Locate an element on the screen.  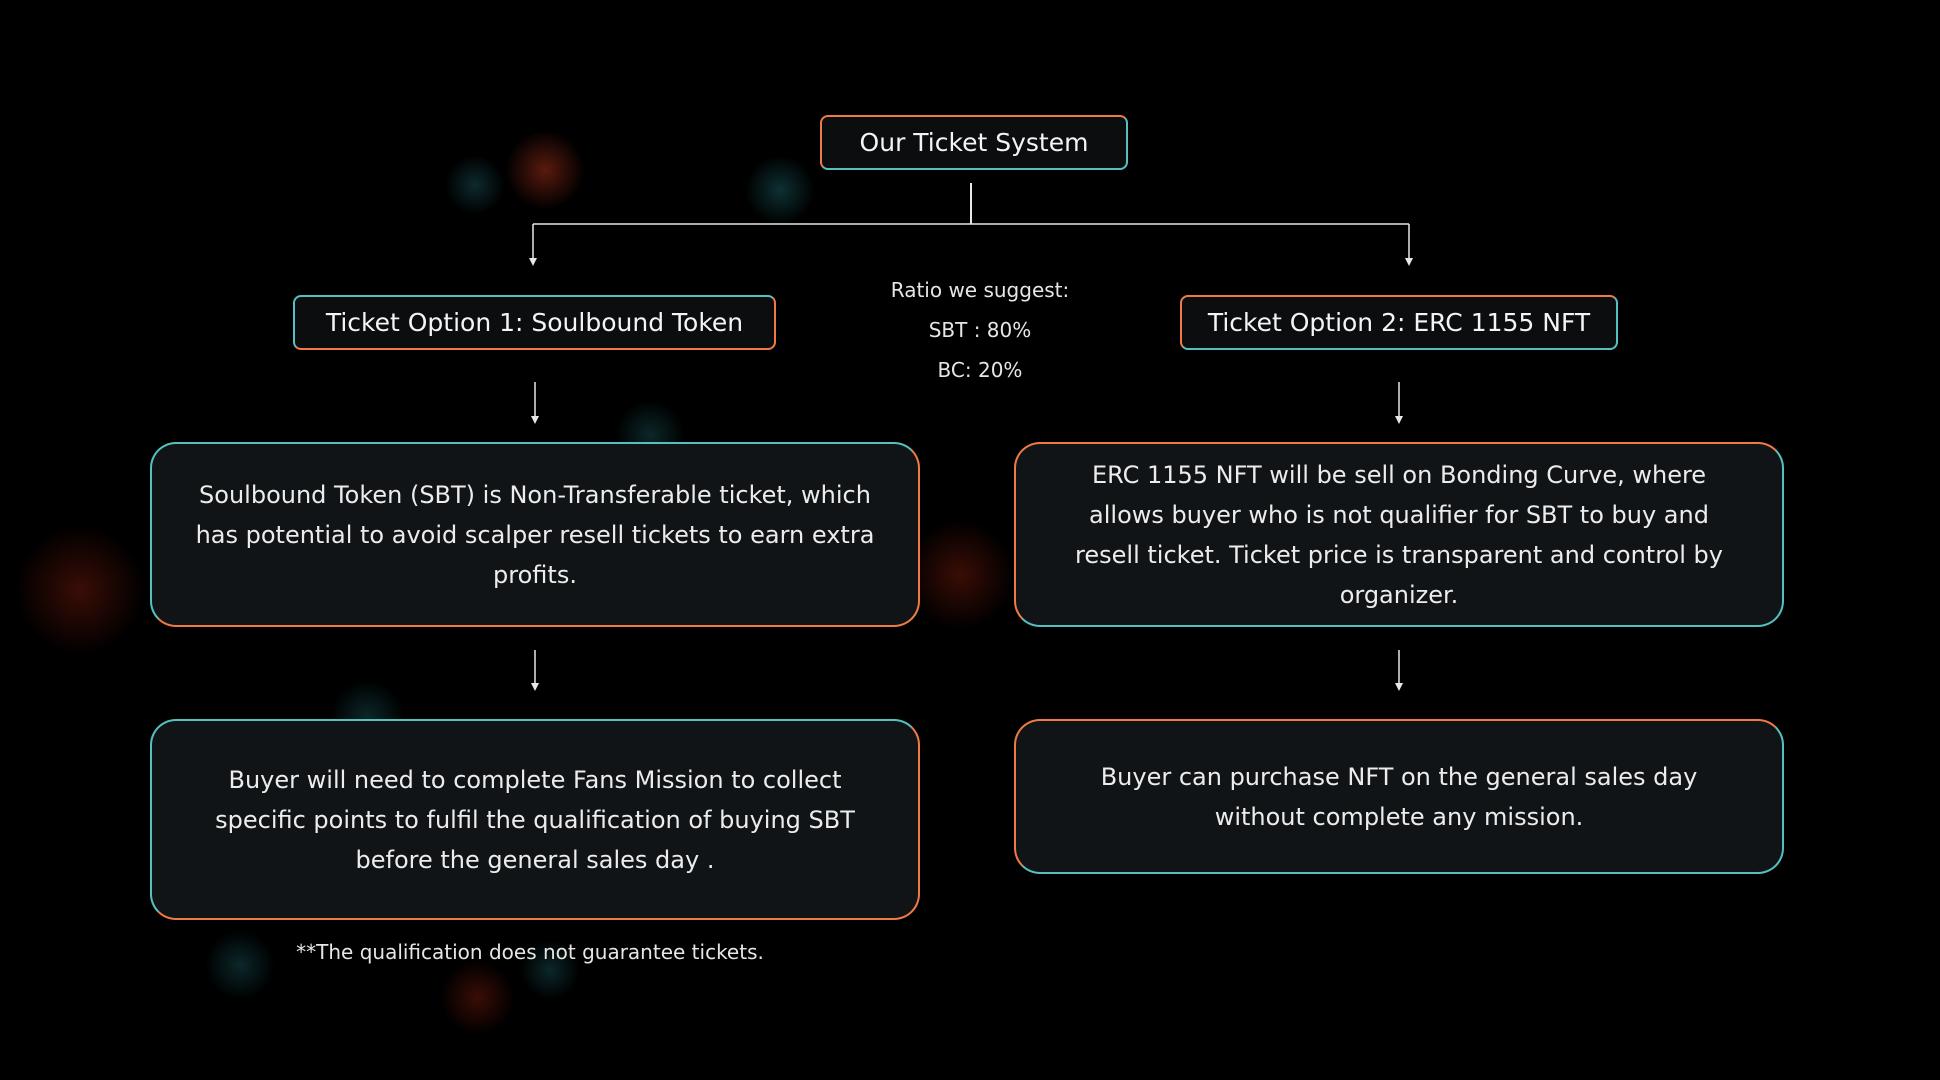
option1-title: Ticket Option 1: Soulbound Token is located at coordinates (534, 322).